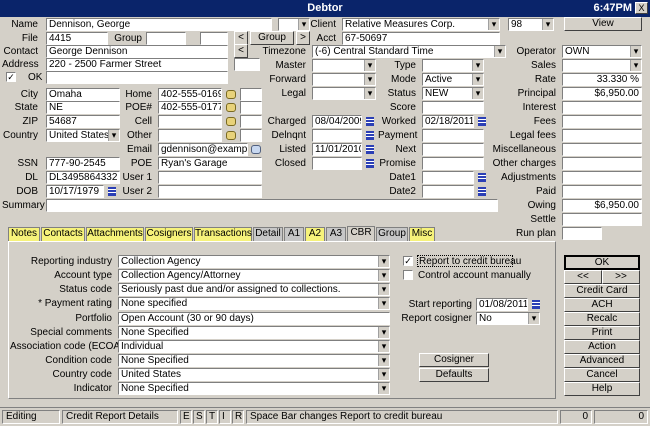 The image size is (650, 426). I want to click on other-phone-icon, so click(231, 135).